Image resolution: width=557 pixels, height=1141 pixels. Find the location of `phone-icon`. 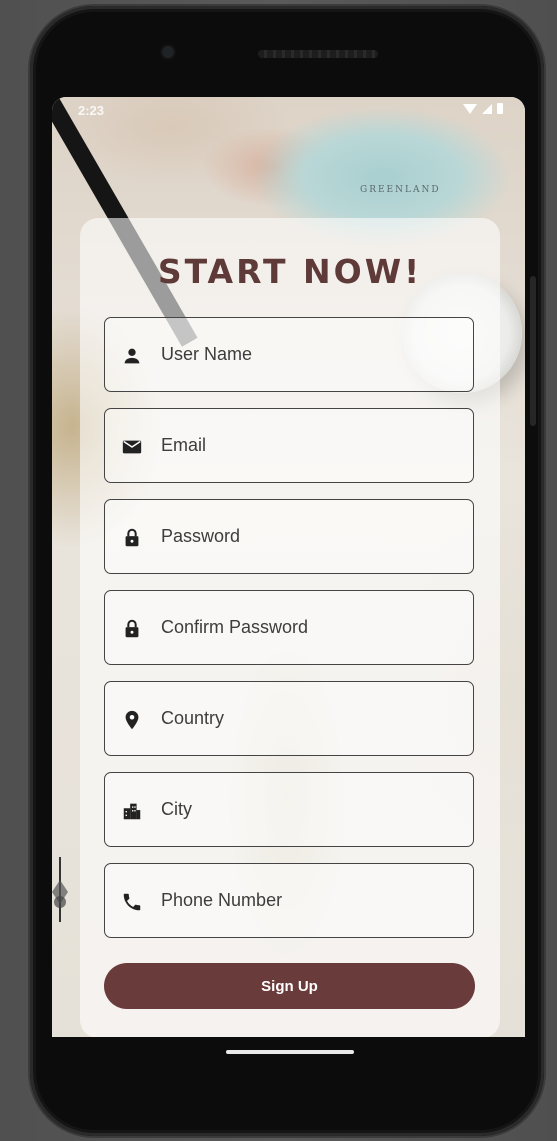

phone-icon is located at coordinates (132, 902).